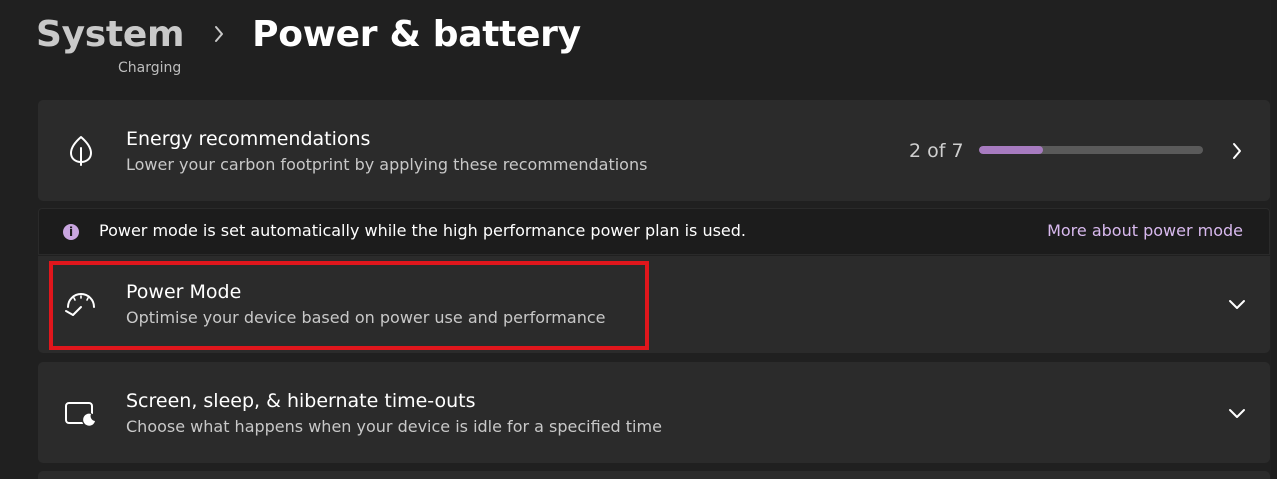 This screenshot has height=479, width=1277. Describe the element at coordinates (81, 303) in the screenshot. I see `speedometer-icon` at that location.